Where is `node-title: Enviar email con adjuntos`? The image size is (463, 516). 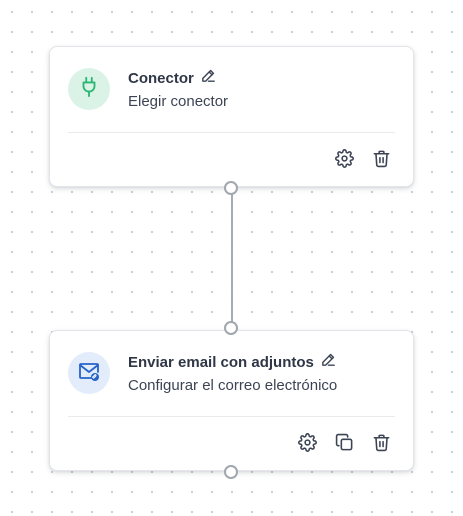
node-title: Enviar email con adjuntos is located at coordinates (221, 362).